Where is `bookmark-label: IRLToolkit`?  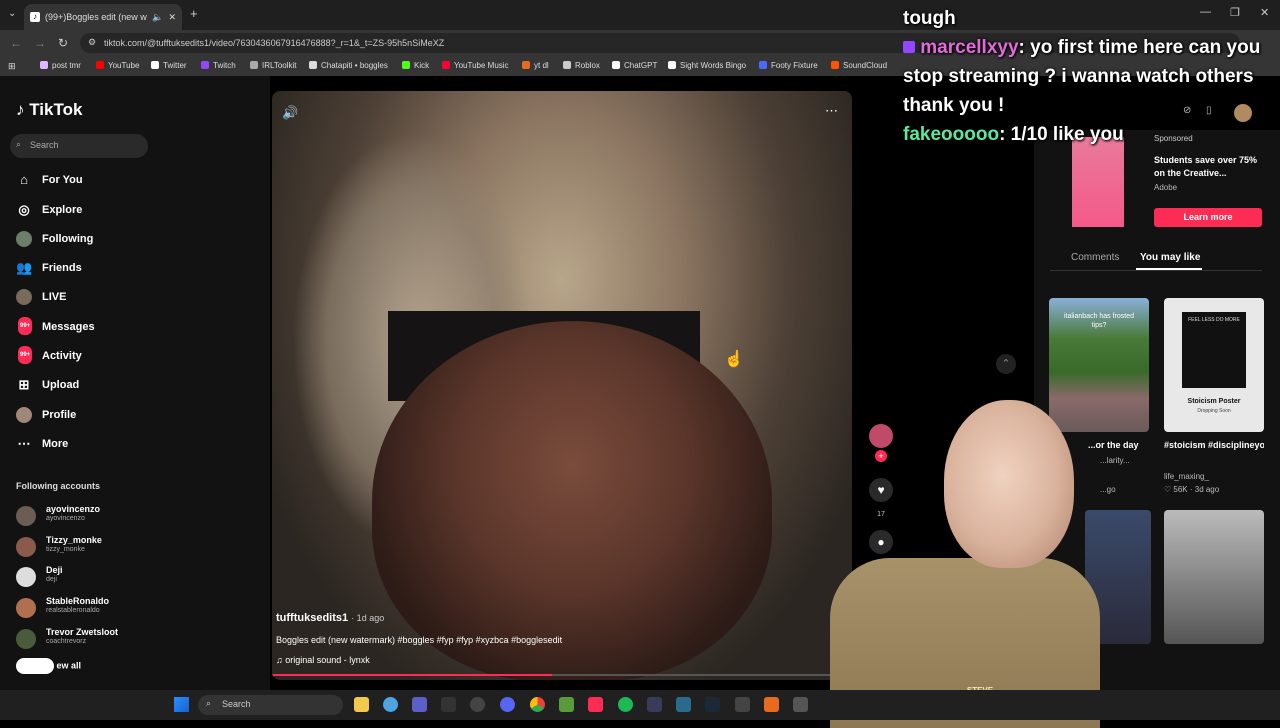
bookmark-label: IRLToolkit is located at coordinates (279, 65).